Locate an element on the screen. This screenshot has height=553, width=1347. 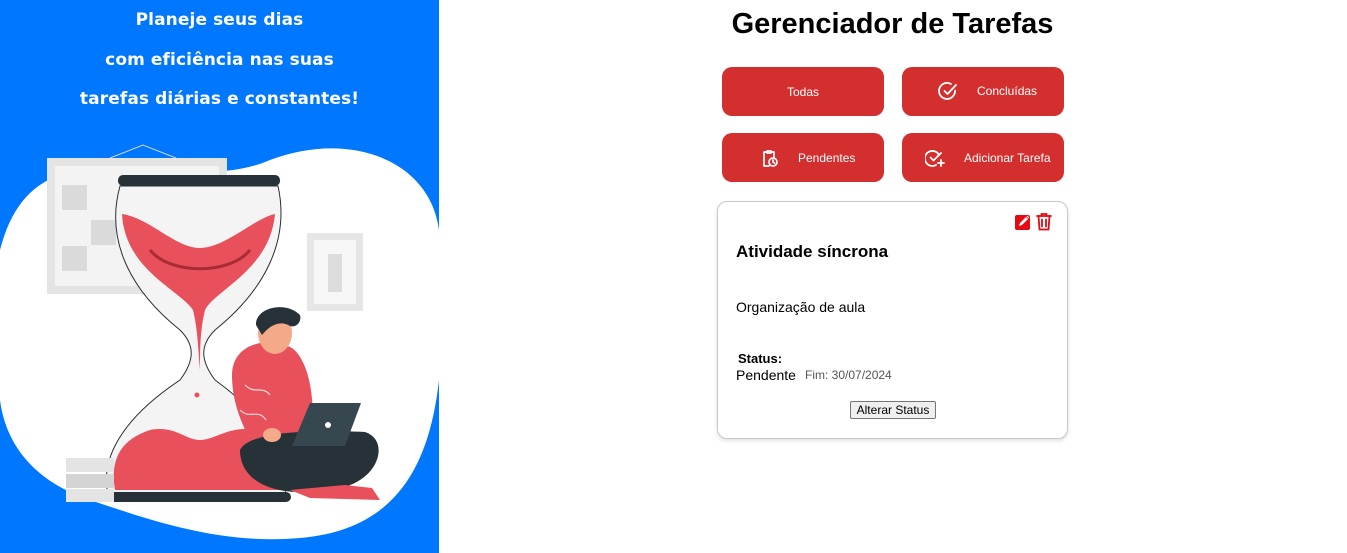
due-date: Fim: 30/07/2024 is located at coordinates (848, 375).